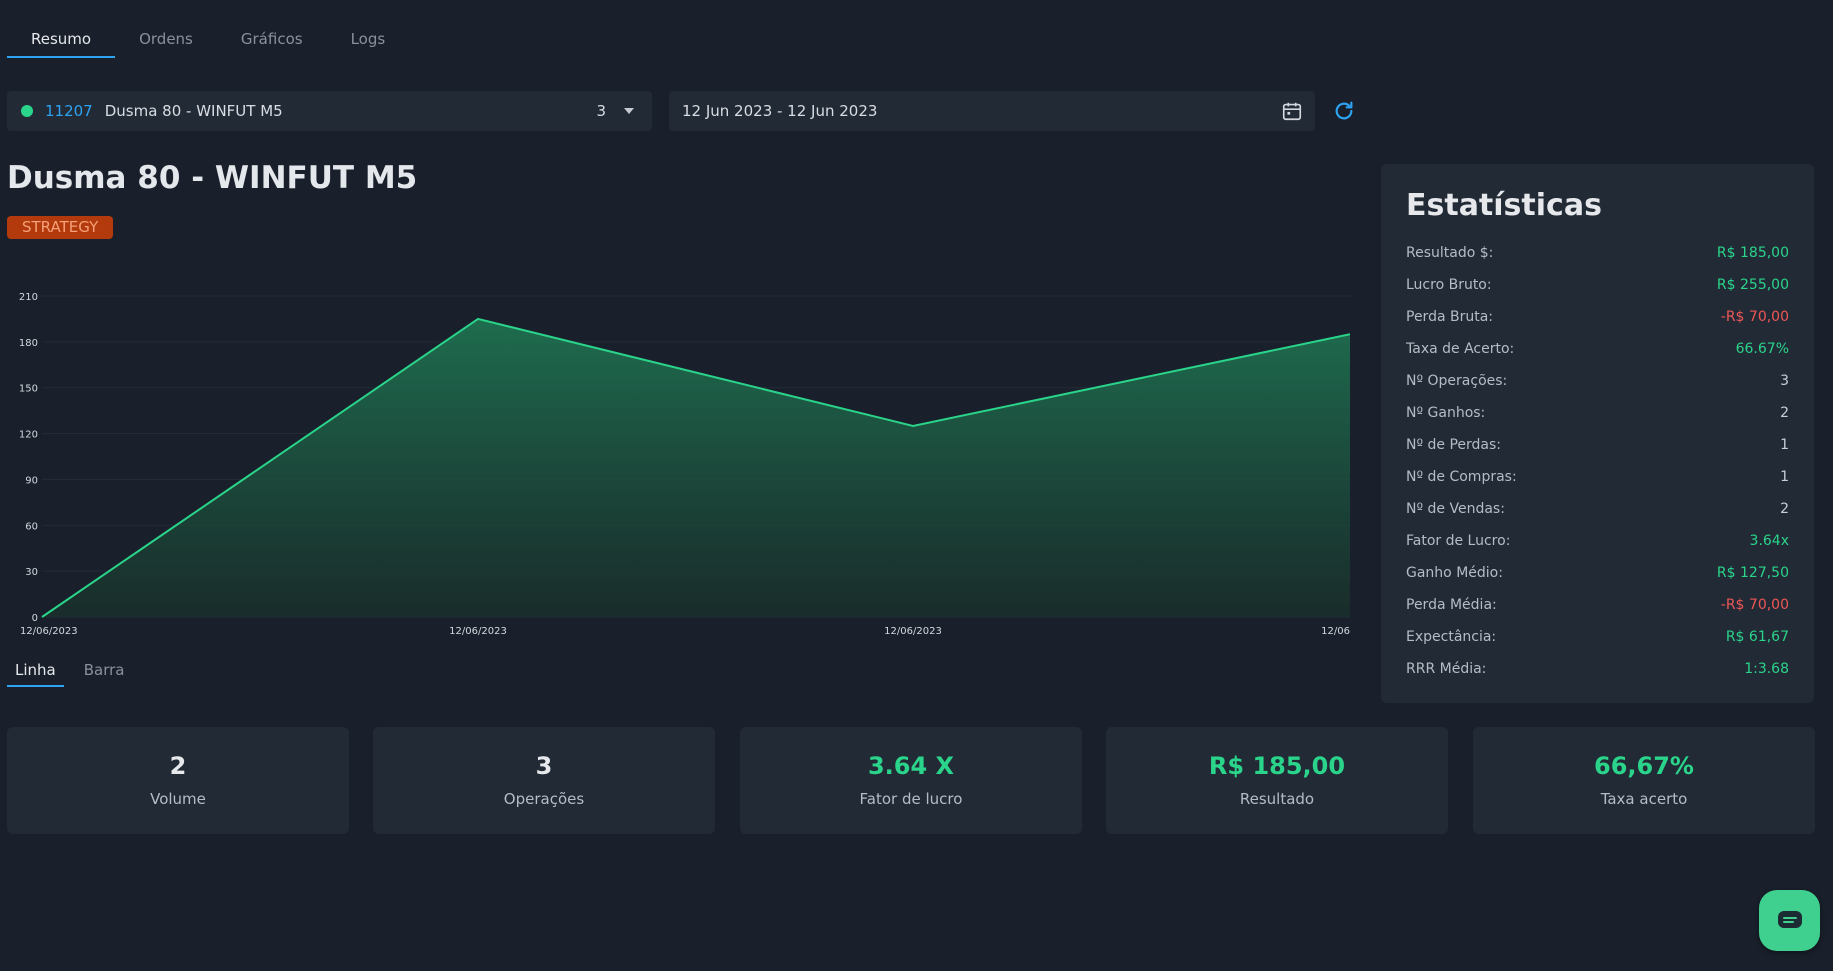 This screenshot has height=971, width=1833. I want to click on stat-row: Perda Bruta: -R$ 70,00, so click(1597, 317).